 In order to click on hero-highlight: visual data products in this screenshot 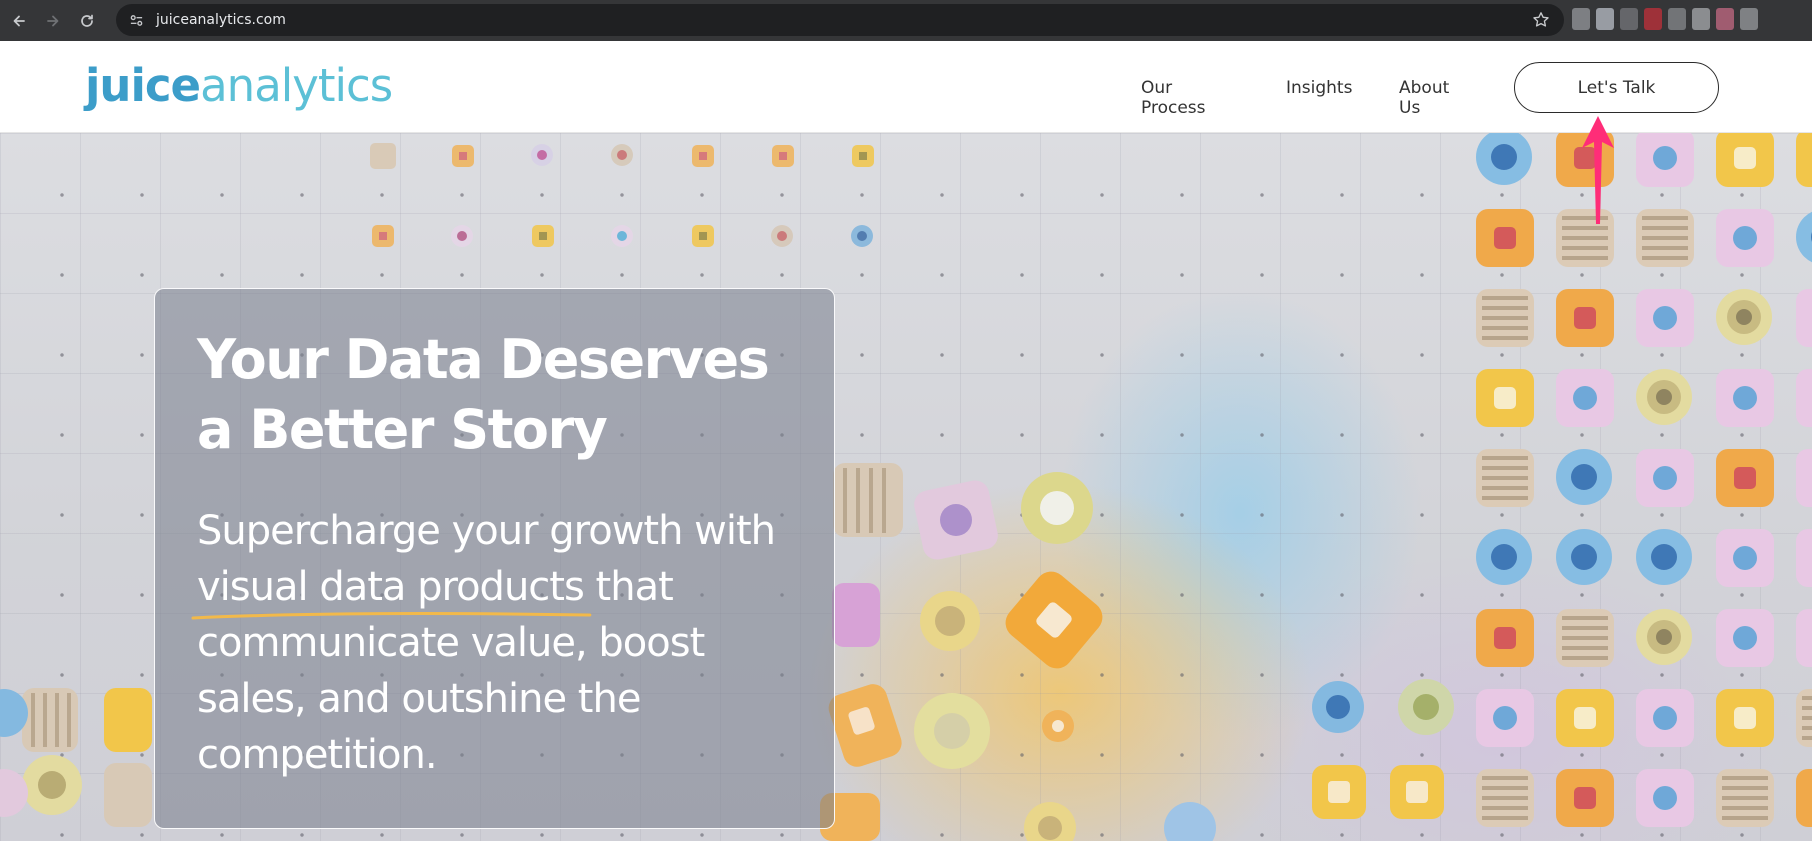, I will do `click(391, 589)`.